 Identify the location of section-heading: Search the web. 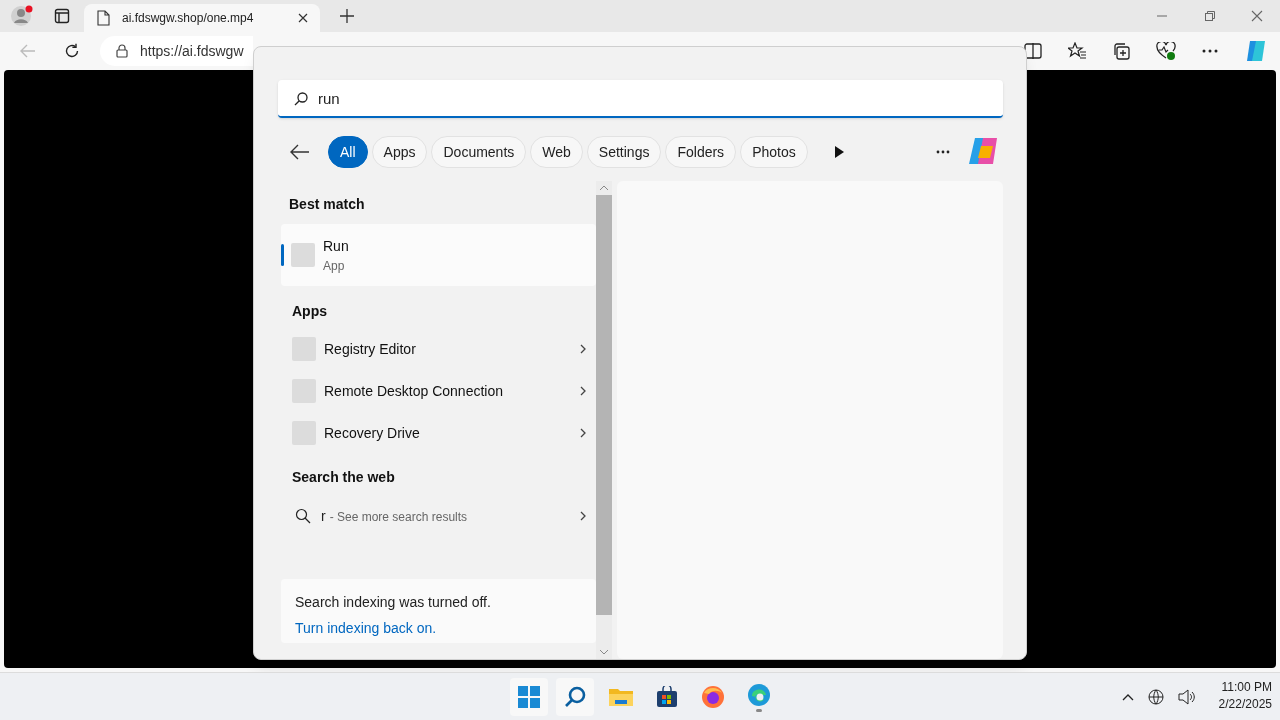
(343, 477).